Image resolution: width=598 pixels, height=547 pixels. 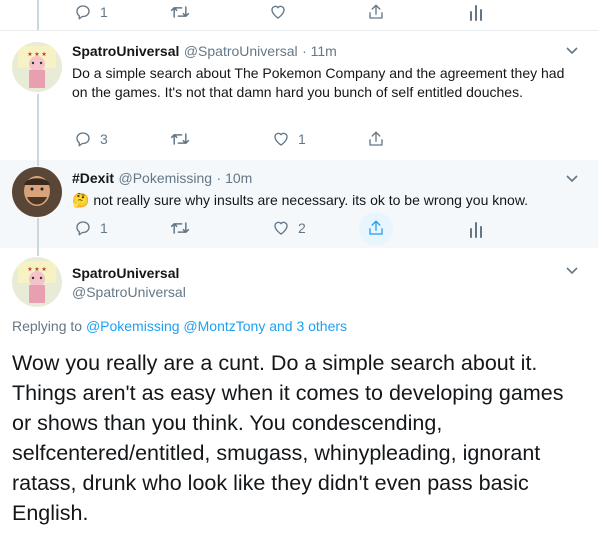 I want to click on like-button: 2, so click(x=289, y=228).